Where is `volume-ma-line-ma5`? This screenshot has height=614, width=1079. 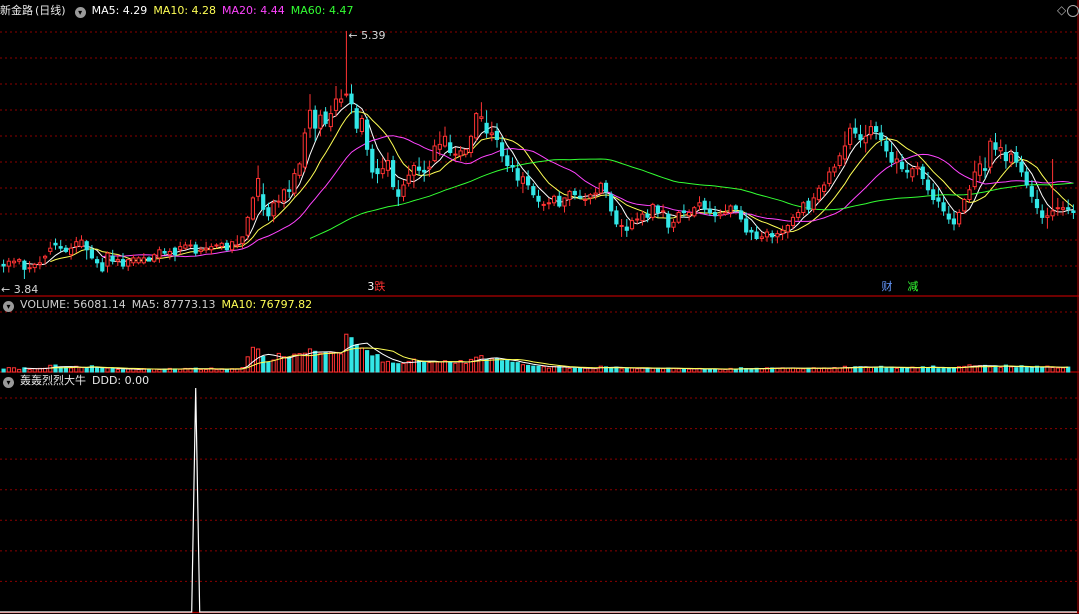
volume-ma-line-ma5 is located at coordinates (546, 356).